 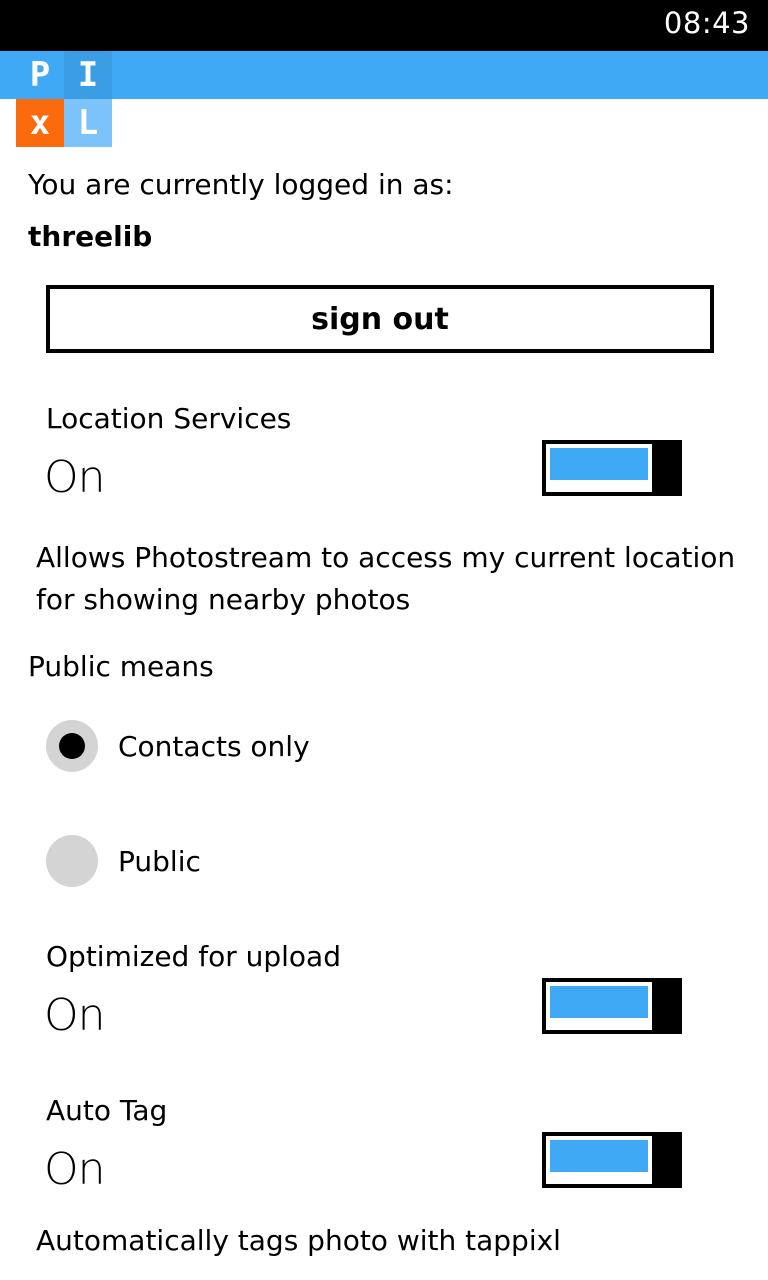 I want to click on username: threelib, so click(x=90, y=236).